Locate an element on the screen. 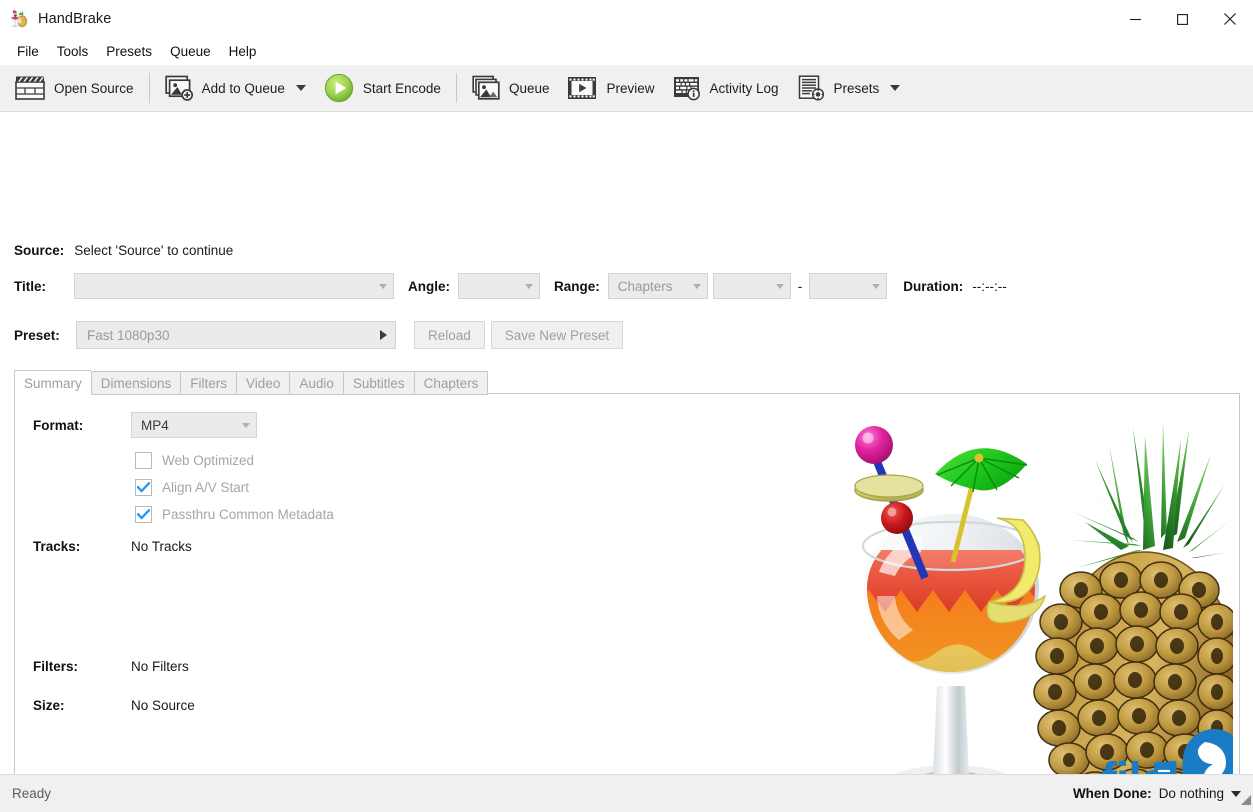  when-done-label: When Done: is located at coordinates (1112, 793).